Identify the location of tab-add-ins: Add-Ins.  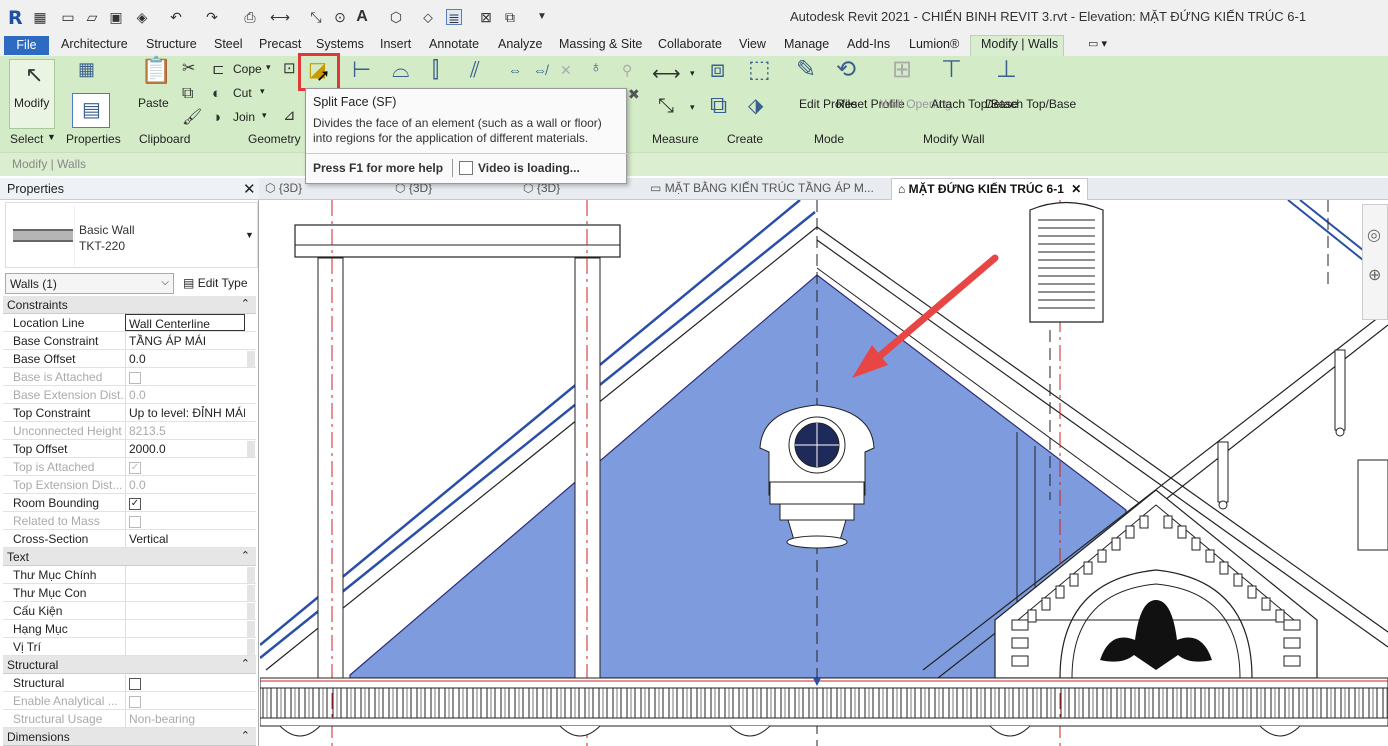
(868, 44).